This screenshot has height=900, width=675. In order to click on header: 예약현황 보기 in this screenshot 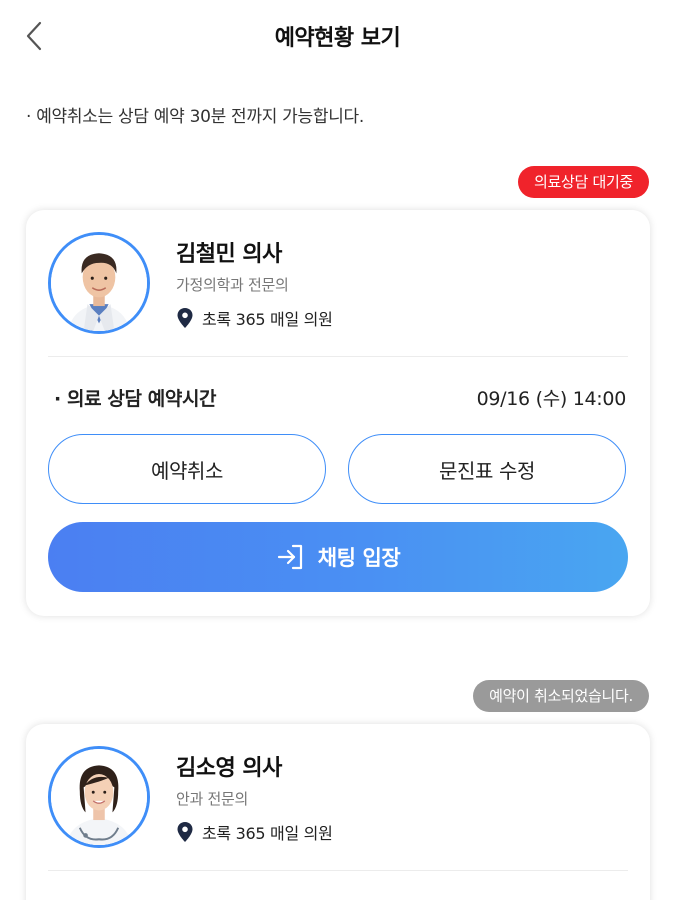, I will do `click(337, 36)`.